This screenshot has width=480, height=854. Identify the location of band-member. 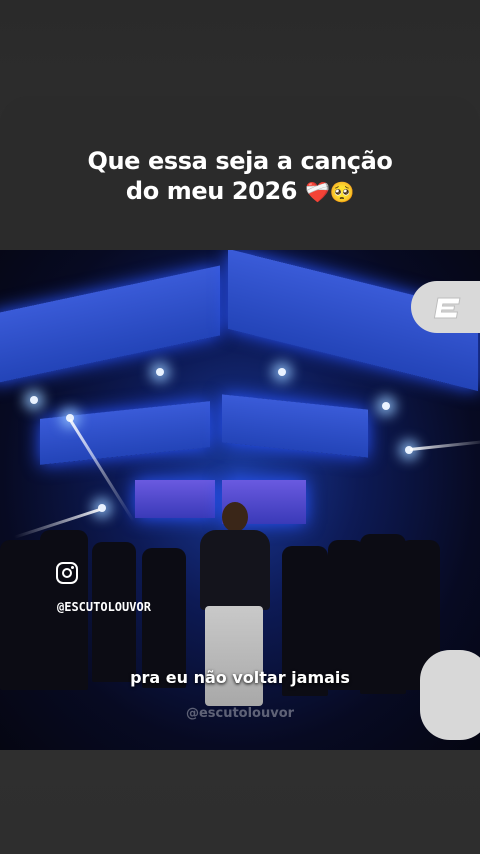
(164, 618).